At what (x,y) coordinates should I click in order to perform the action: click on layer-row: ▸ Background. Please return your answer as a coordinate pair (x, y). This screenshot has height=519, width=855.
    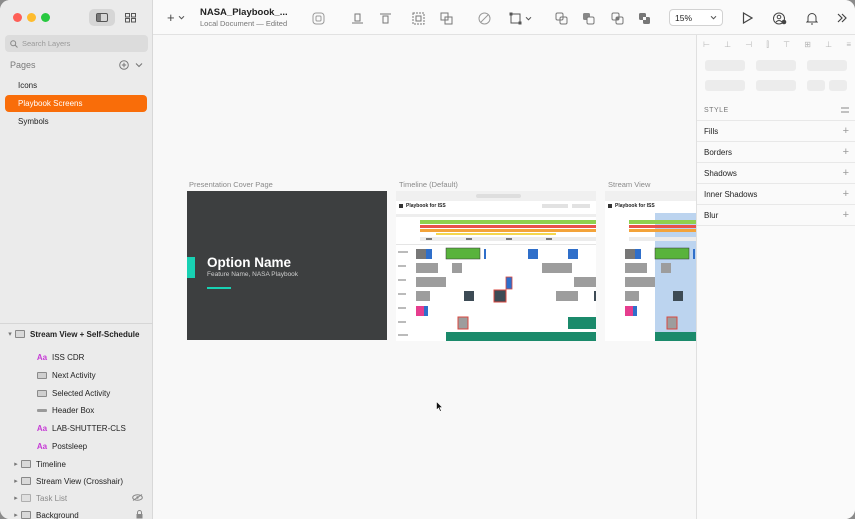
    Looking at the image, I should click on (76, 513).